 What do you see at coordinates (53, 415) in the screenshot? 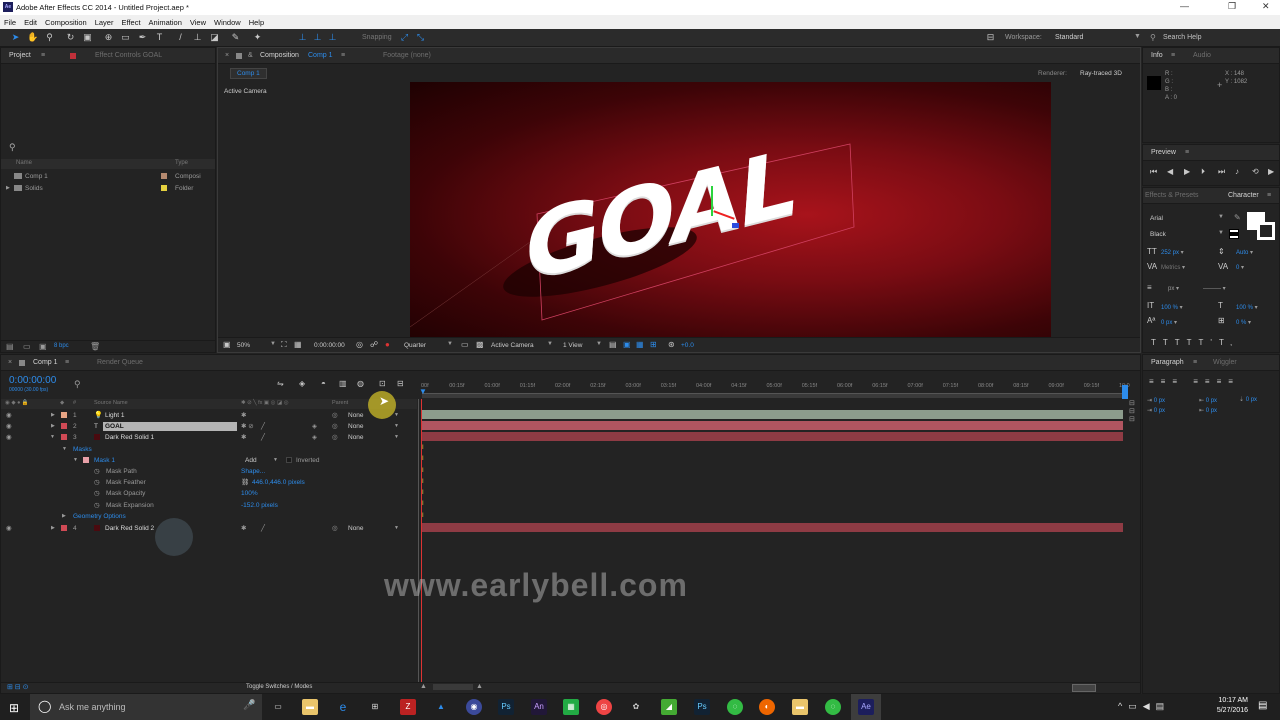
I see `expand-arrow-icon: ▶` at bounding box center [53, 415].